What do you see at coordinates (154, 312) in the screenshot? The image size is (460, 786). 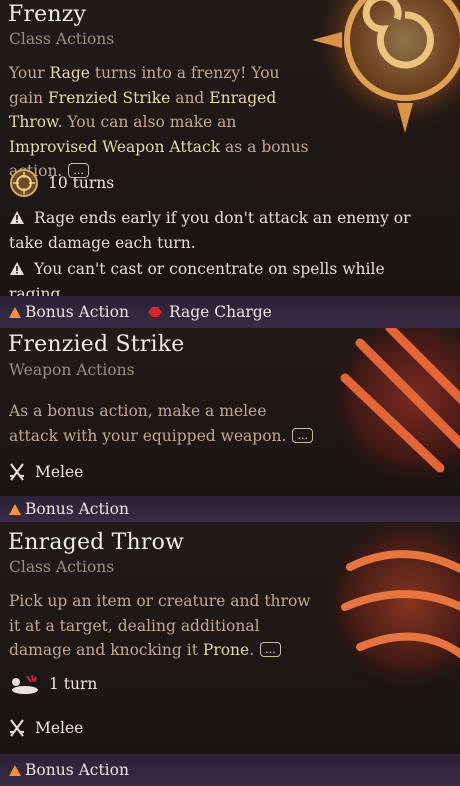 I see `rage-charge-icon` at bounding box center [154, 312].